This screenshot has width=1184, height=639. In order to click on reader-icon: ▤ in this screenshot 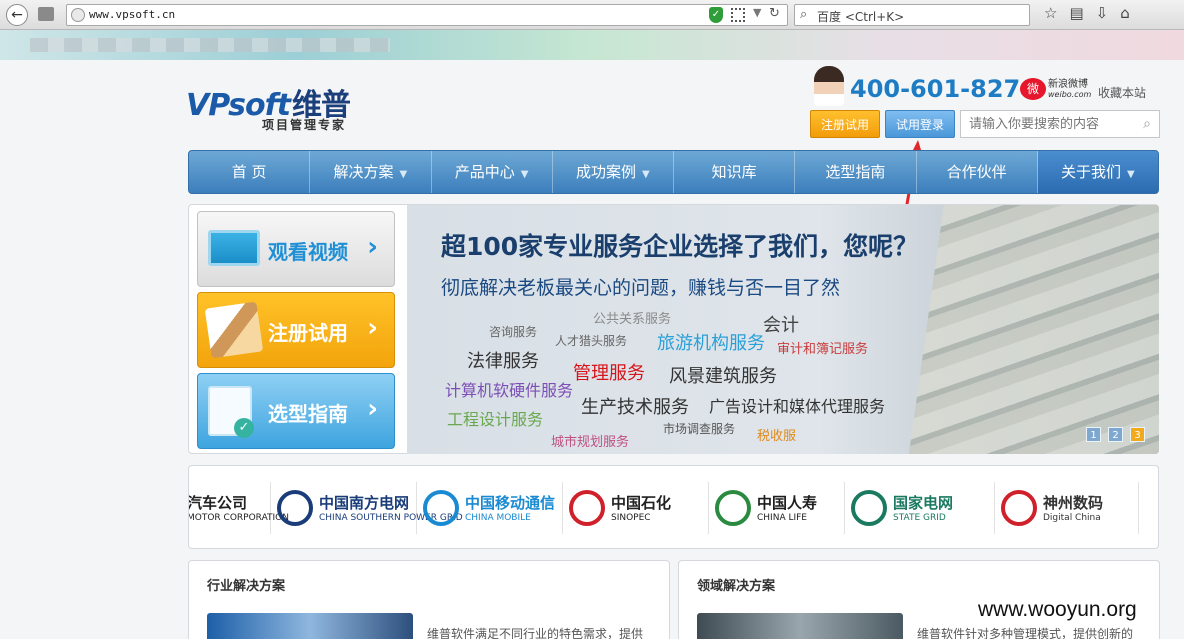, I will do `click(1082, 13)`.